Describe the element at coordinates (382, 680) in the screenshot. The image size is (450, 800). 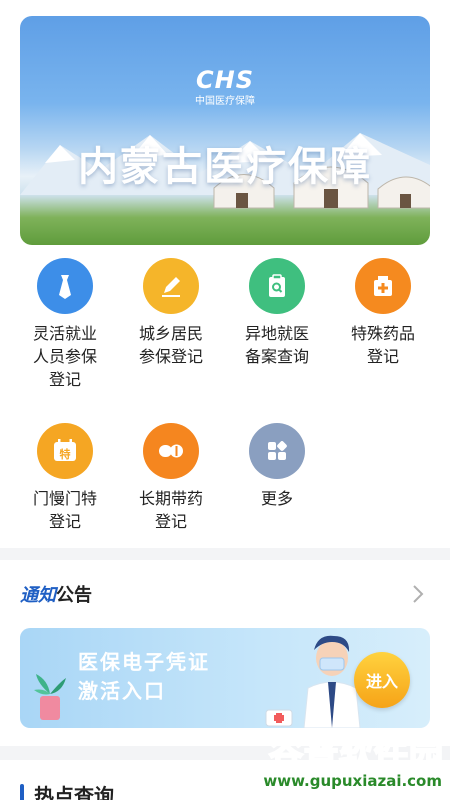
I see `enter-button: 进入` at that location.